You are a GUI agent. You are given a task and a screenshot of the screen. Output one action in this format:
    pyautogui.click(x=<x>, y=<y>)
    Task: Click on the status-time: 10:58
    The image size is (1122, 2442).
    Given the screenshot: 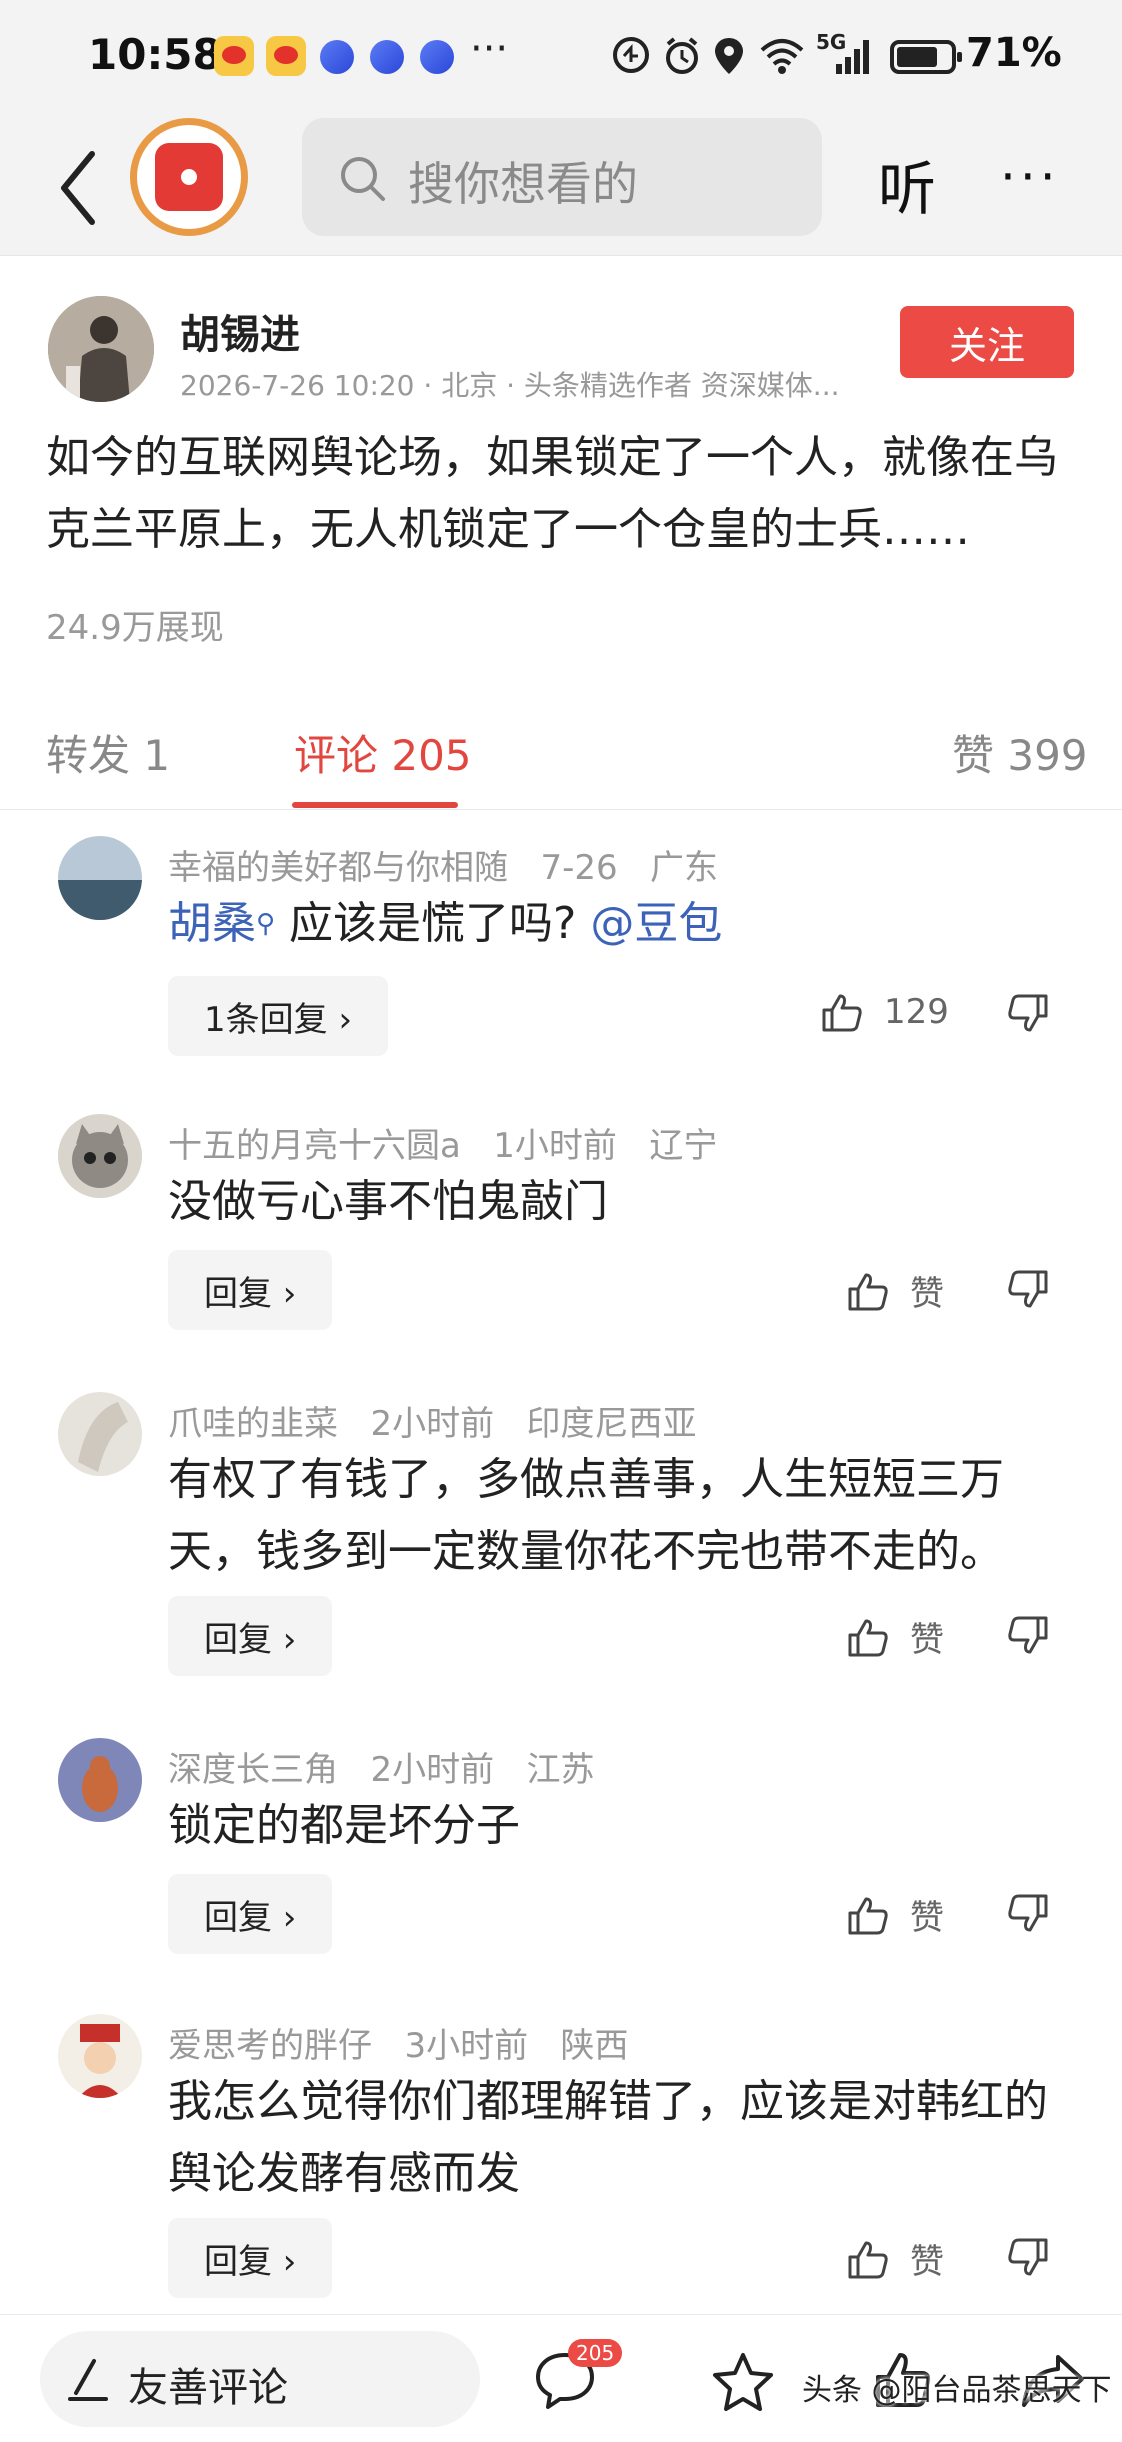 What is the action you would take?
    pyautogui.click(x=155, y=54)
    